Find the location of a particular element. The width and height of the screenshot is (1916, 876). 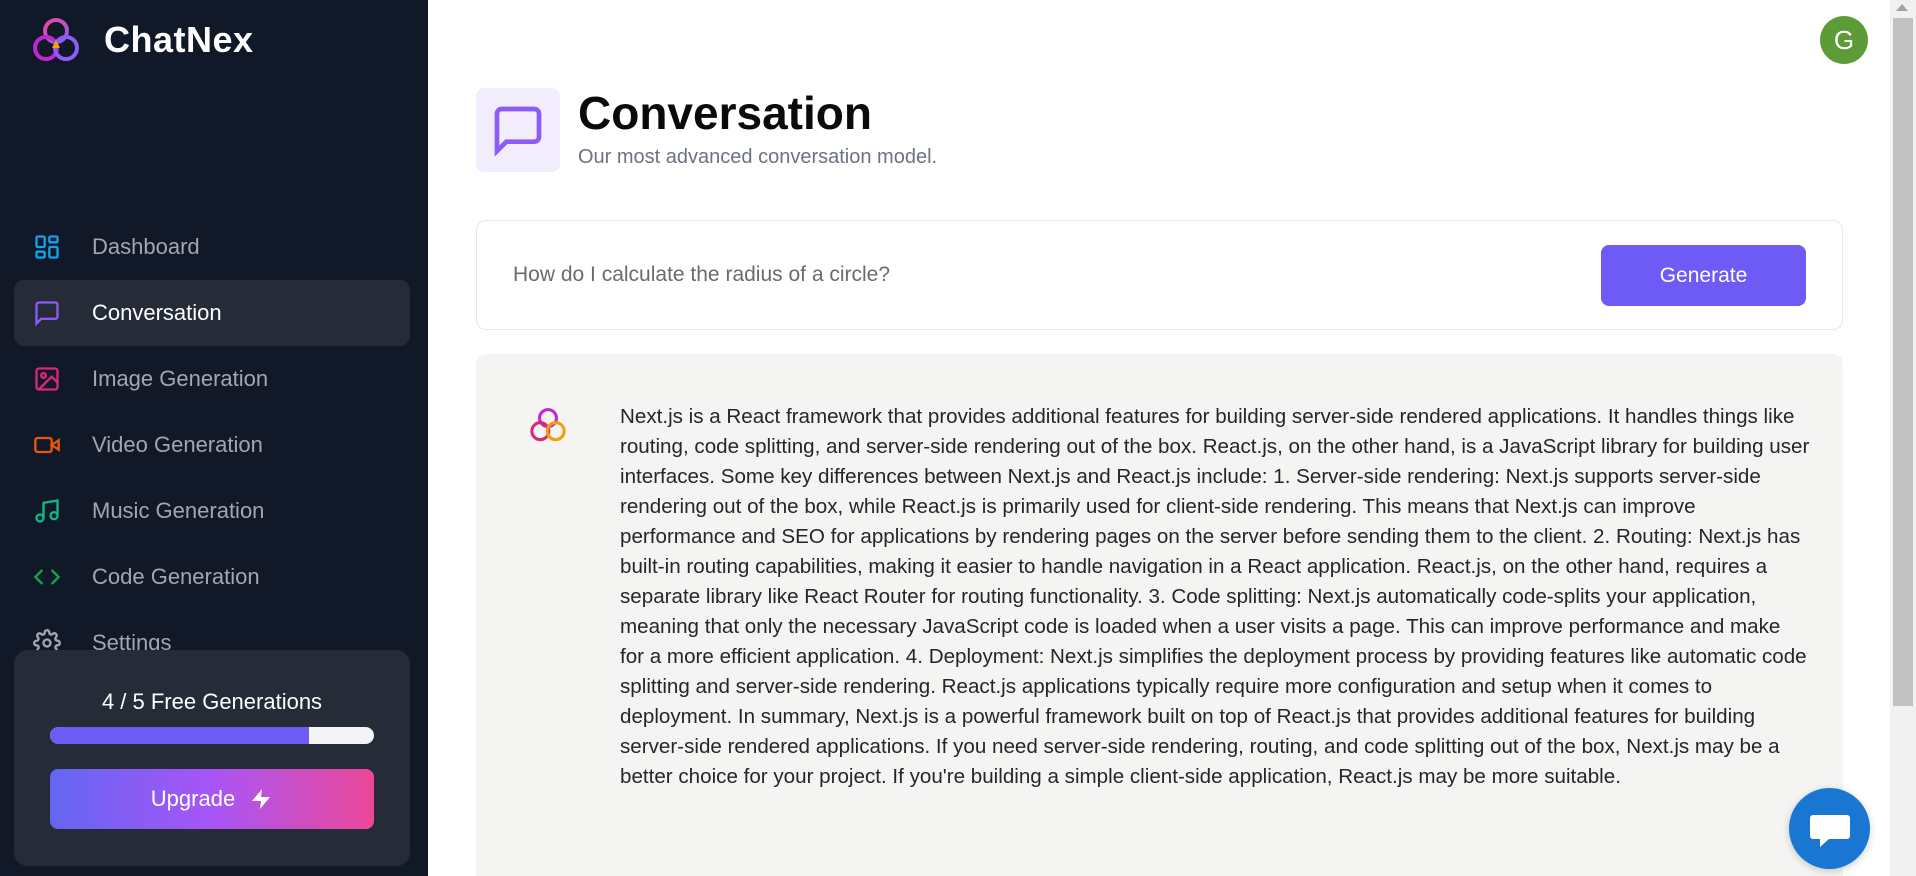

free-generations-counter: 4 / 5 Free Generations is located at coordinates (212, 701).